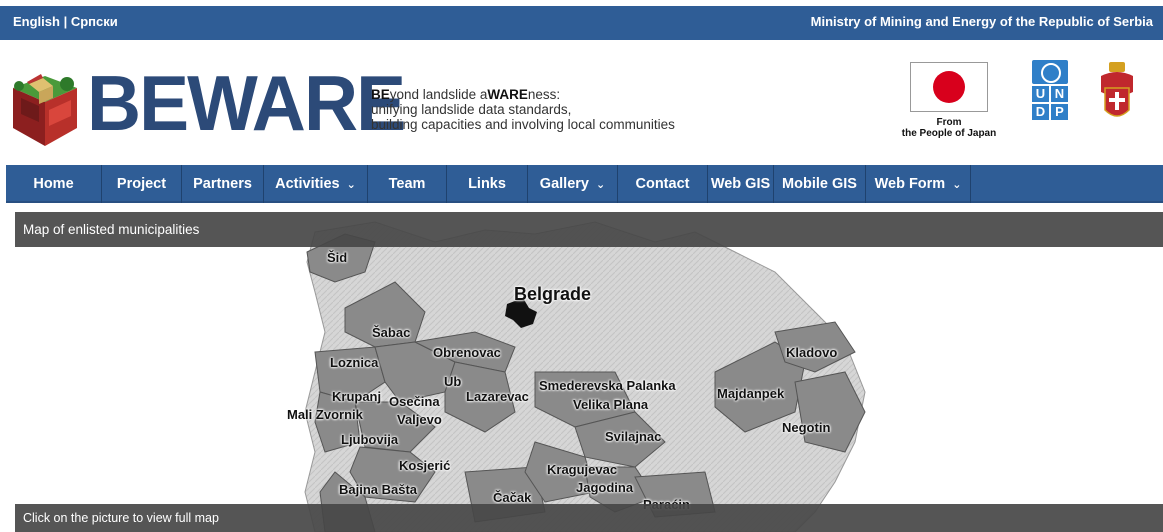 The image size is (1163, 532). What do you see at coordinates (1040, 94) in the screenshot?
I see `undp-letter: U` at bounding box center [1040, 94].